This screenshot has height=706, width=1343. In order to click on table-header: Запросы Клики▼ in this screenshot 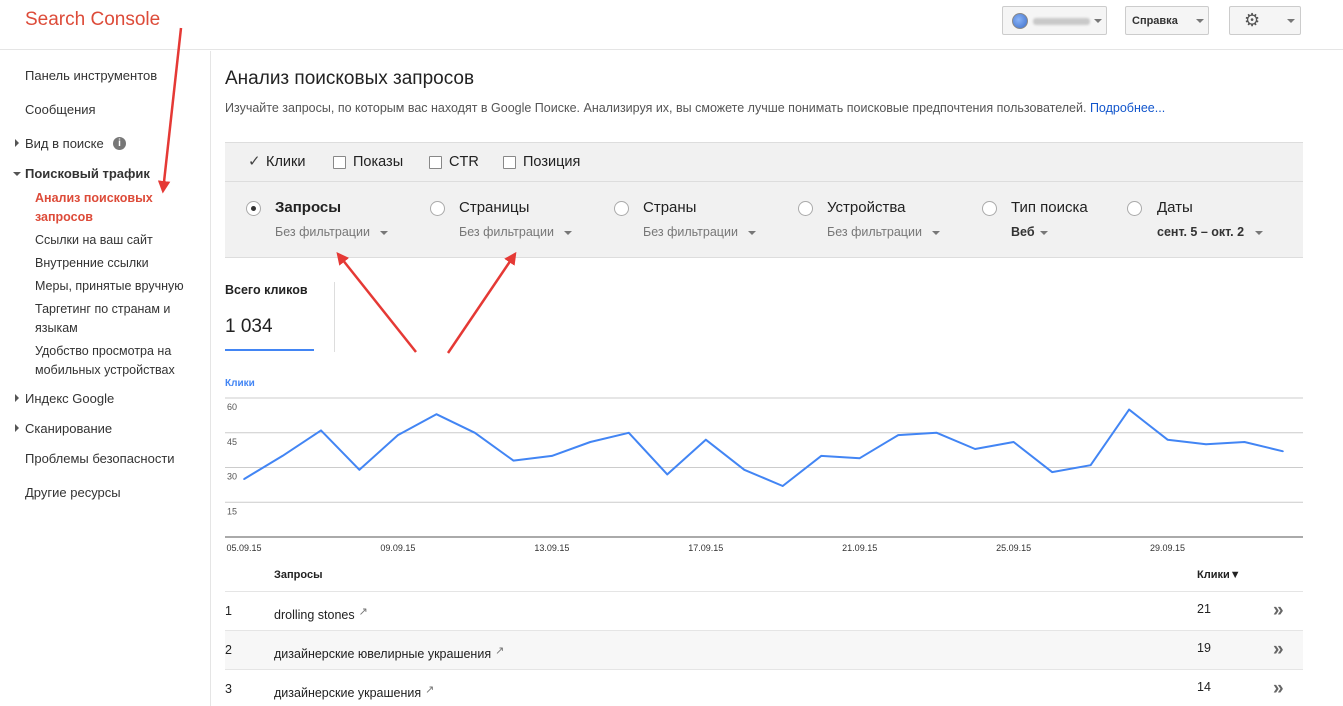, I will do `click(764, 575)`.